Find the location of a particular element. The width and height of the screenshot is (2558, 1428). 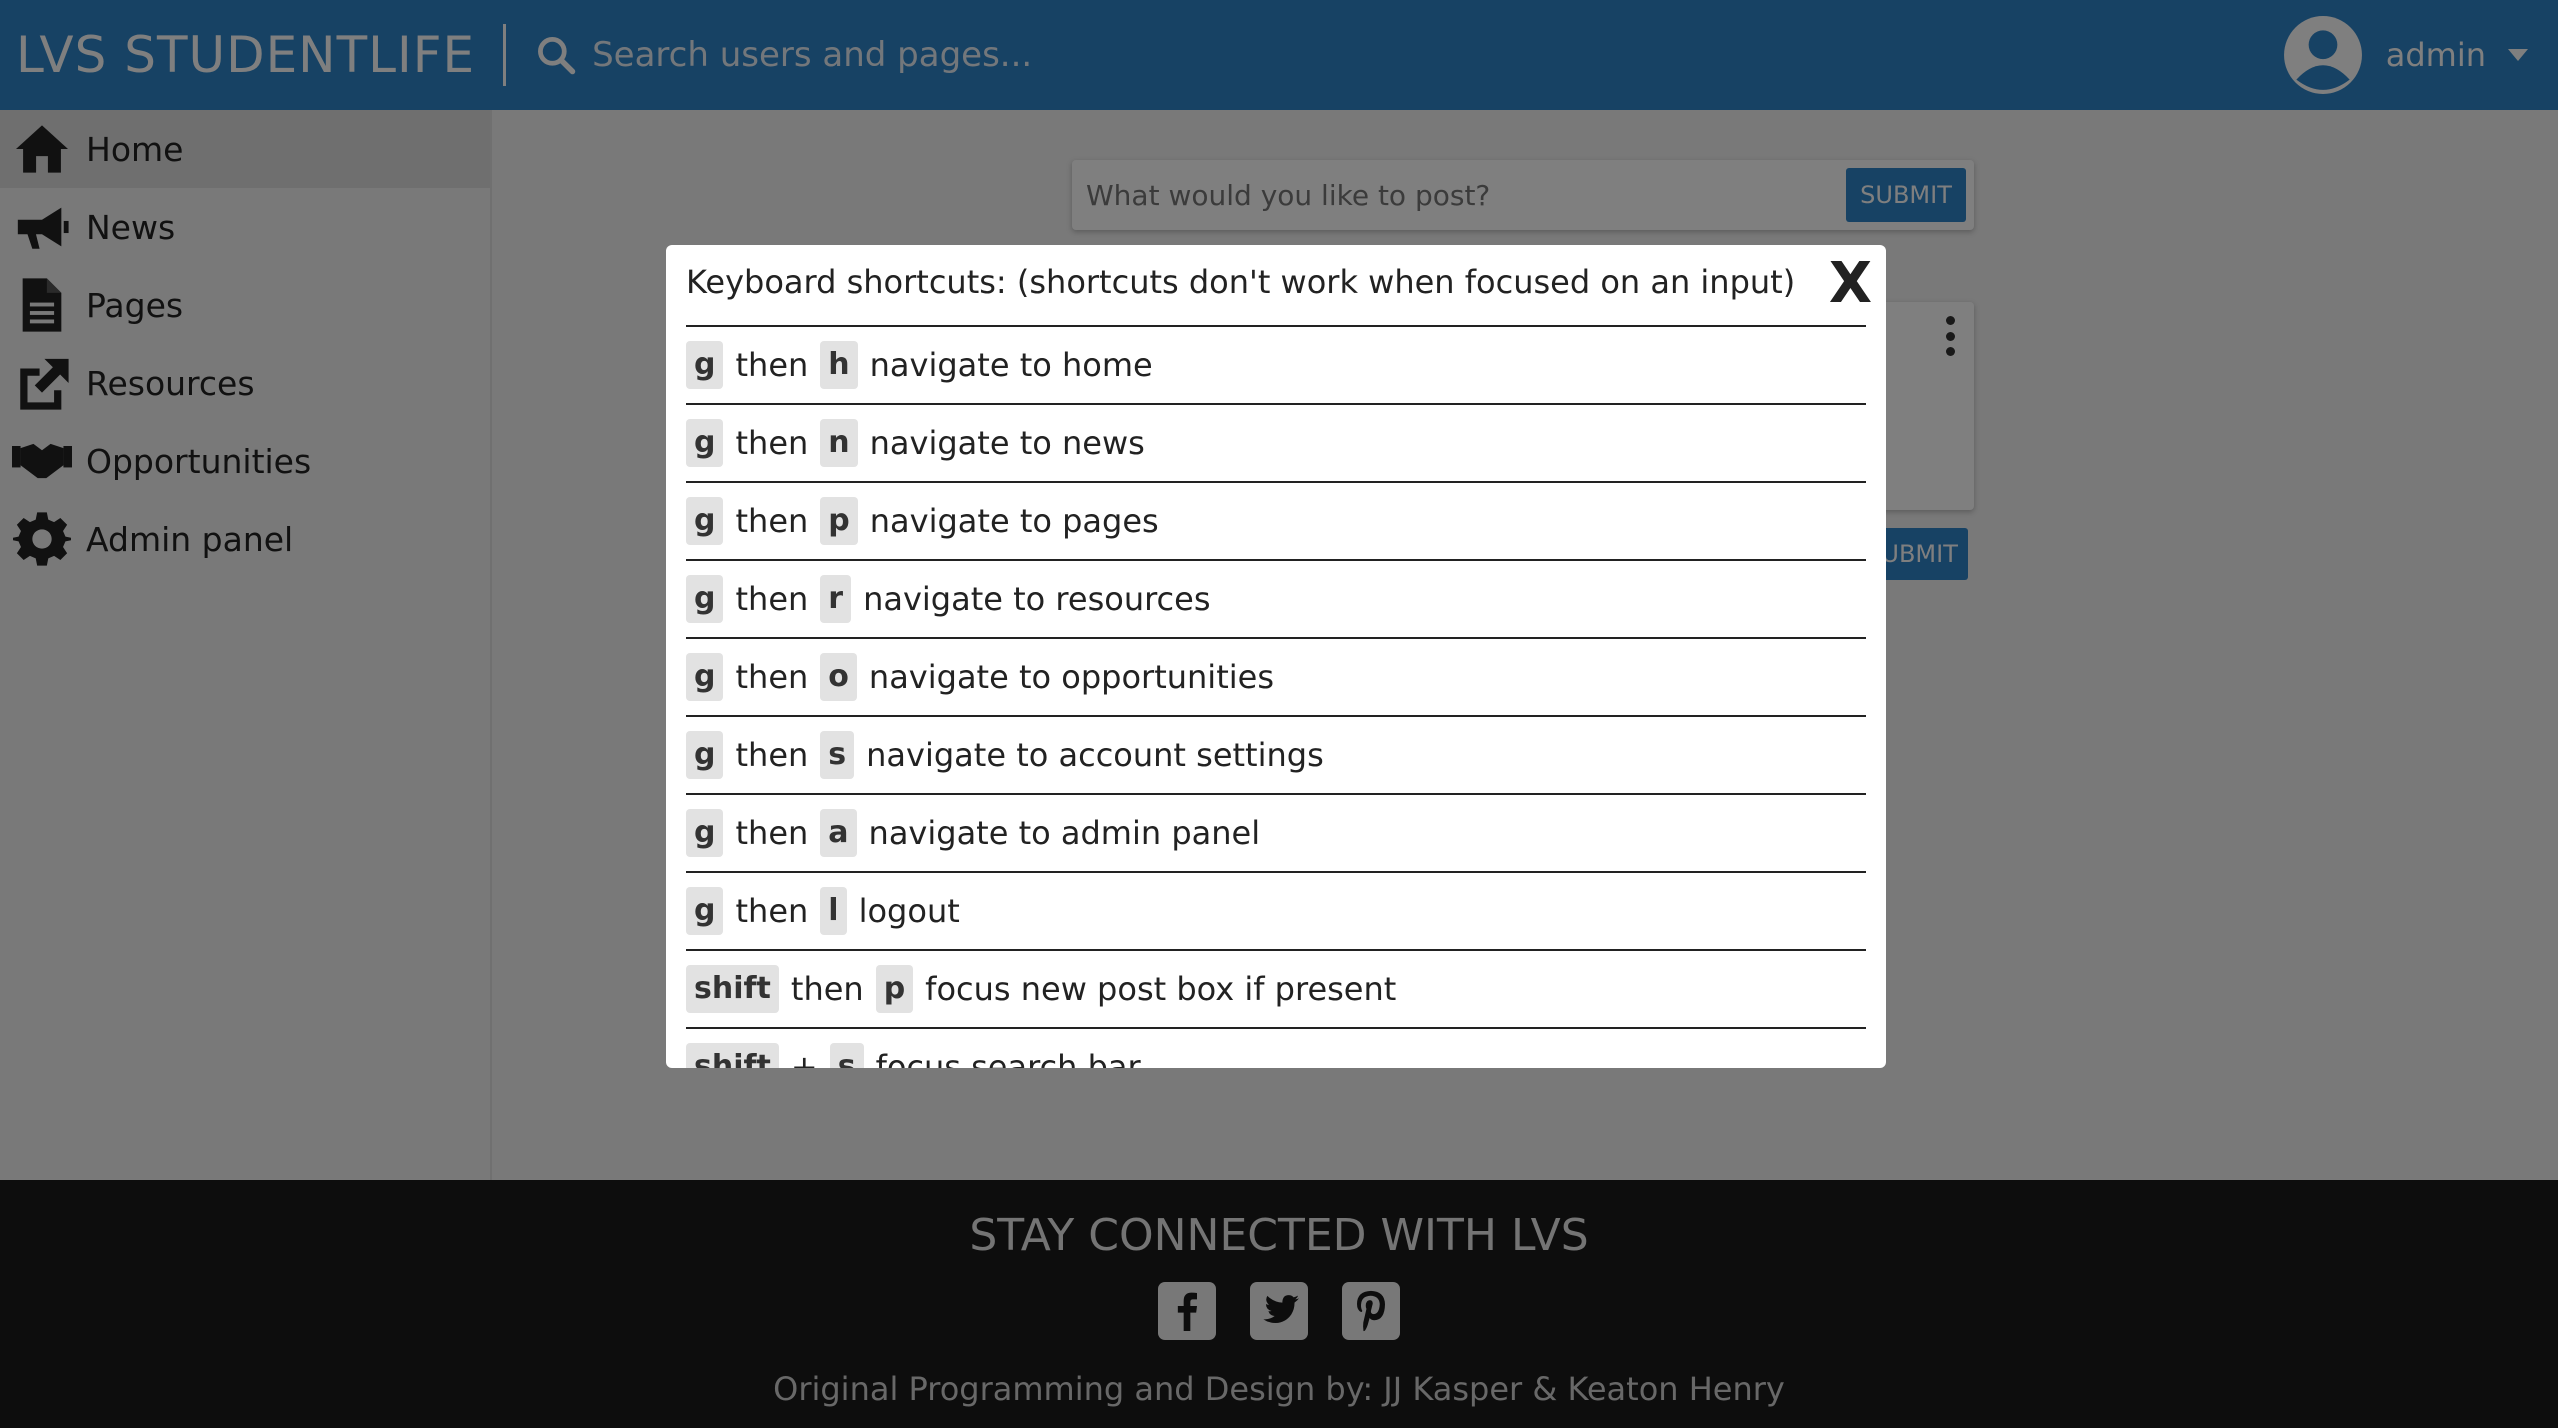

shortcut-description: focus search bar is located at coordinates (1008, 1058).